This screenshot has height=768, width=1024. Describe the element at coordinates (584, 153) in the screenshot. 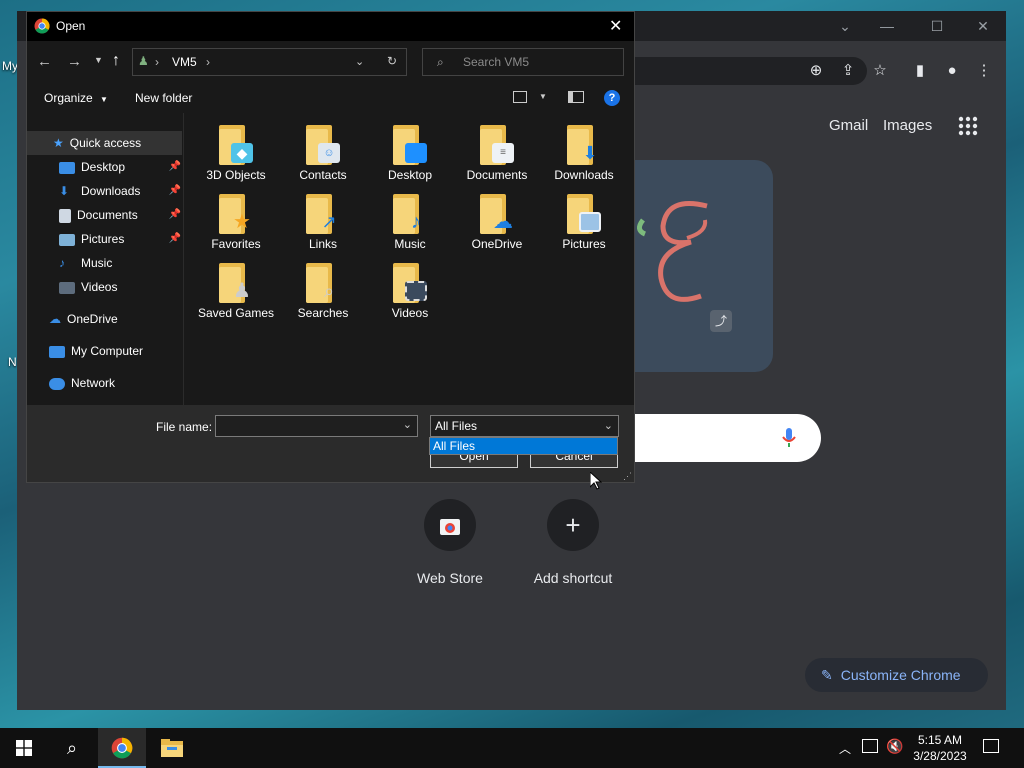

I see `folder-tile: ⬇ Downloads` at that location.